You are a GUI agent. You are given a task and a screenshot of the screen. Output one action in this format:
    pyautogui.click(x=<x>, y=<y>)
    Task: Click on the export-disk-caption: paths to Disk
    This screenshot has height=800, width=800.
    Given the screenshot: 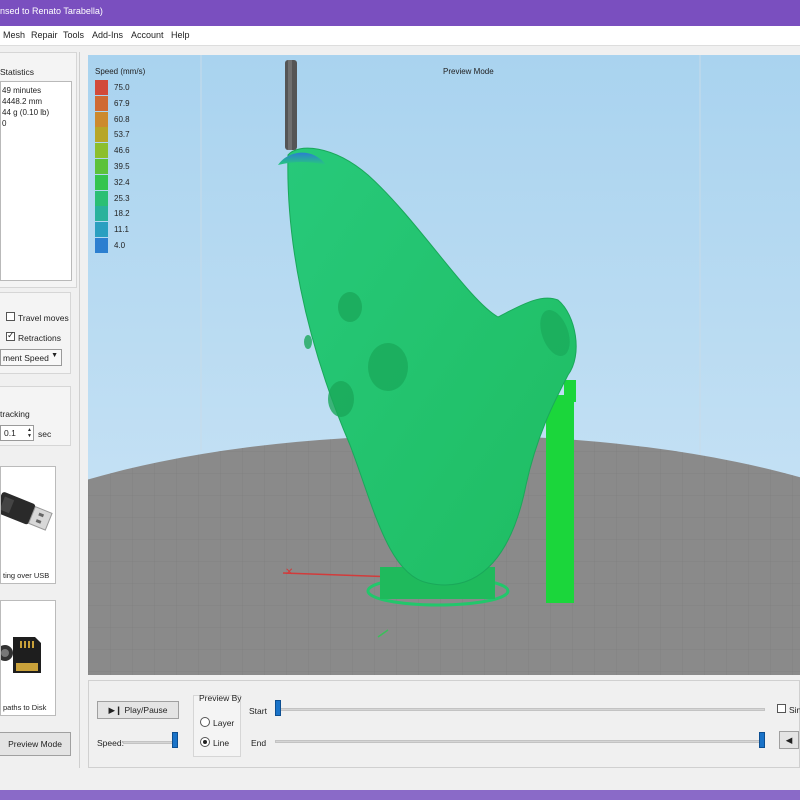 What is the action you would take?
    pyautogui.click(x=25, y=707)
    